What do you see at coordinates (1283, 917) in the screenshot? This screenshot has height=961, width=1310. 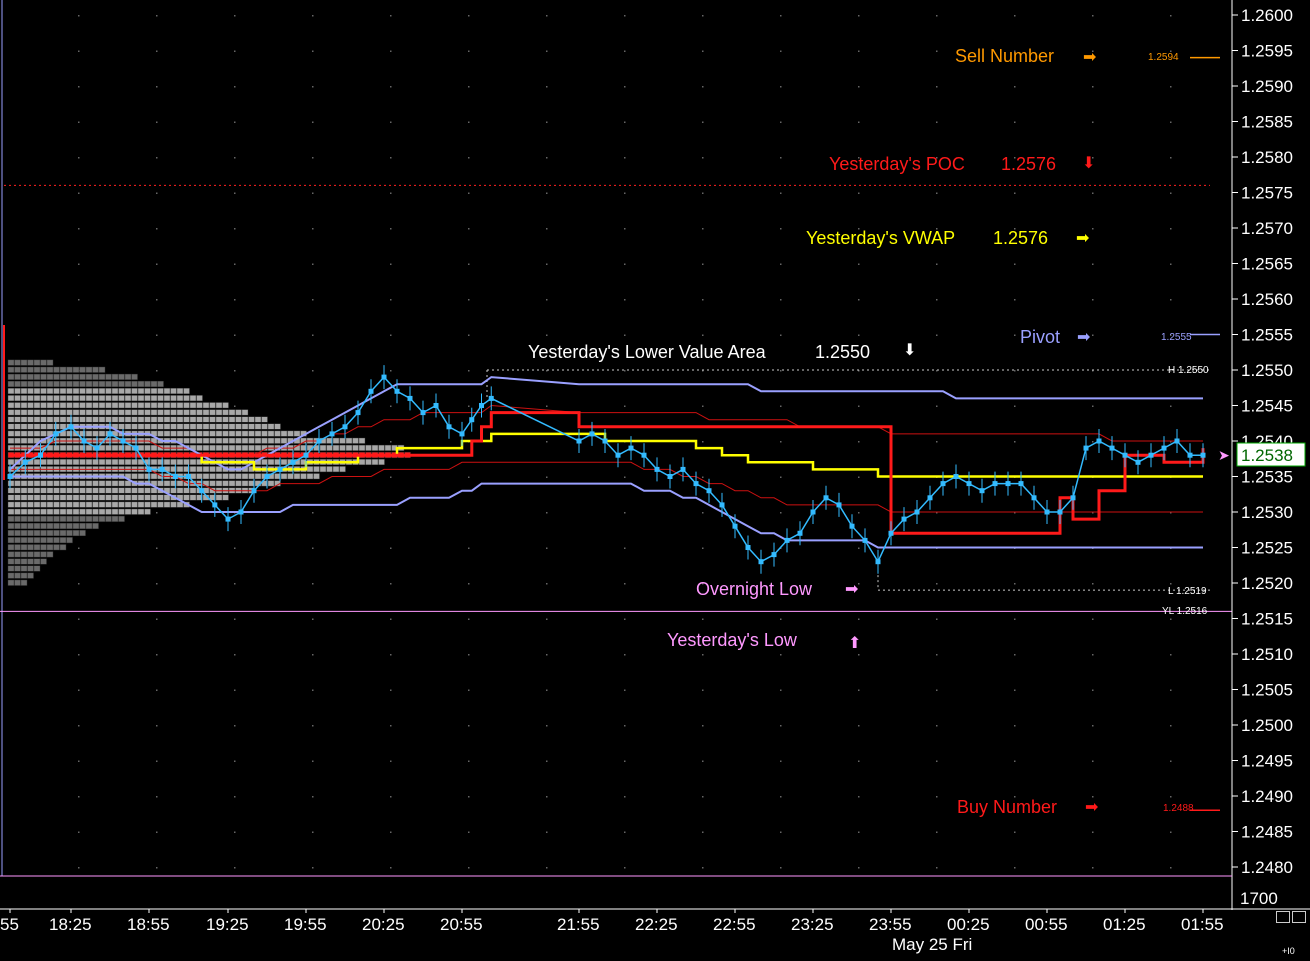 I see `minimize-button` at bounding box center [1283, 917].